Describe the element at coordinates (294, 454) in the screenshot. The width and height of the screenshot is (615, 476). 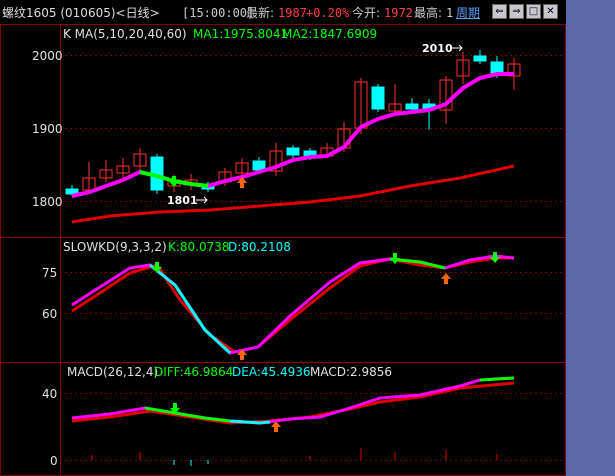
I see `macd-histogram` at that location.